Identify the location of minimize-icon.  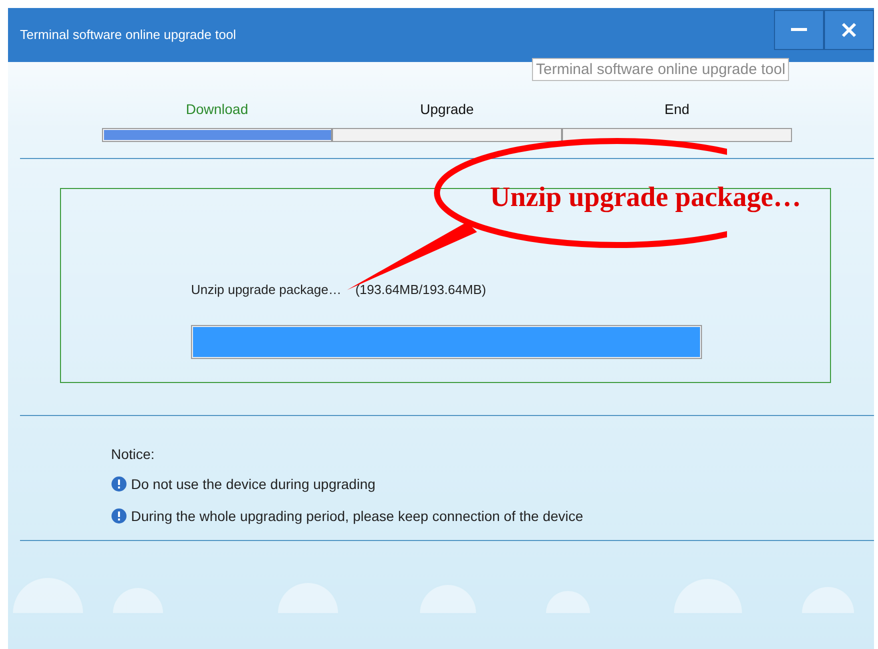
(799, 30).